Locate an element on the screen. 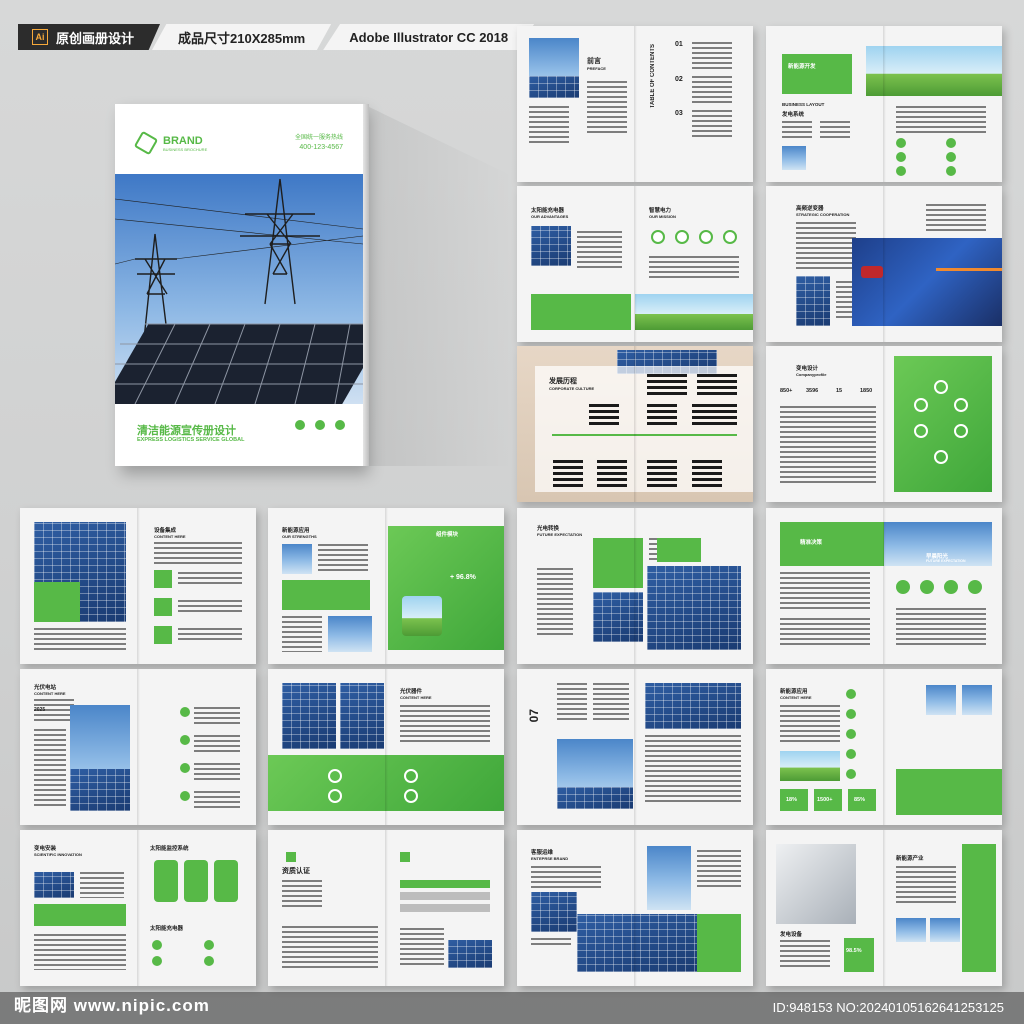 The image size is (1024, 1024). spread-certification: 资质认证 is located at coordinates (386, 908).